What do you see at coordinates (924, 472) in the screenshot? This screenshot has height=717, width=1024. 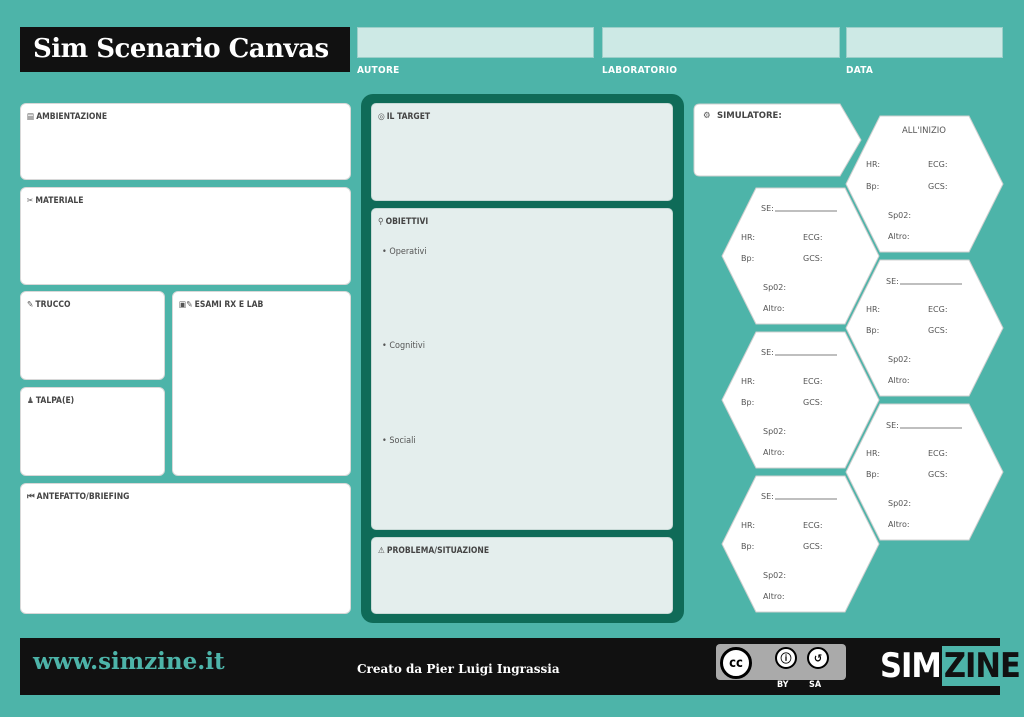 I see `hex-state-5: SE: HR: ECG: Bp: GCS: Sp02: Altro:` at bounding box center [924, 472].